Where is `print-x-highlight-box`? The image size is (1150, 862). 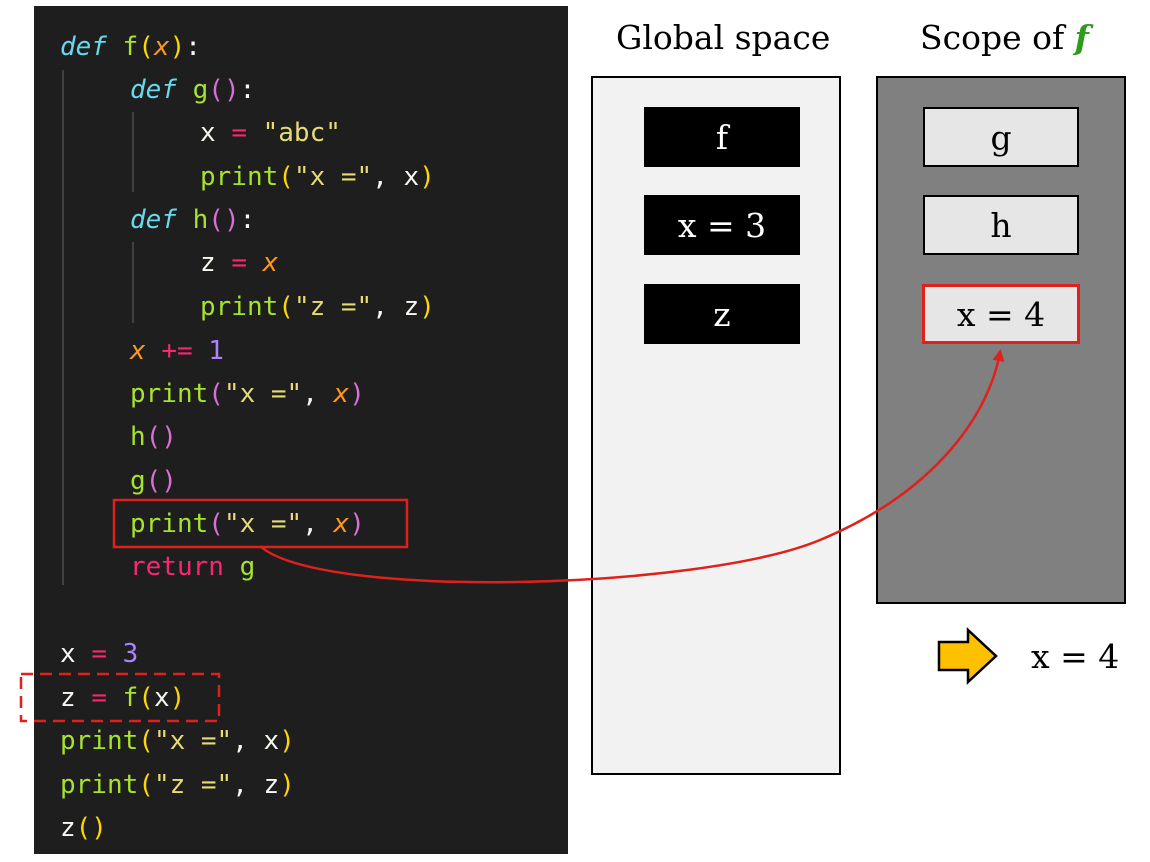 print-x-highlight-box is located at coordinates (260, 523).